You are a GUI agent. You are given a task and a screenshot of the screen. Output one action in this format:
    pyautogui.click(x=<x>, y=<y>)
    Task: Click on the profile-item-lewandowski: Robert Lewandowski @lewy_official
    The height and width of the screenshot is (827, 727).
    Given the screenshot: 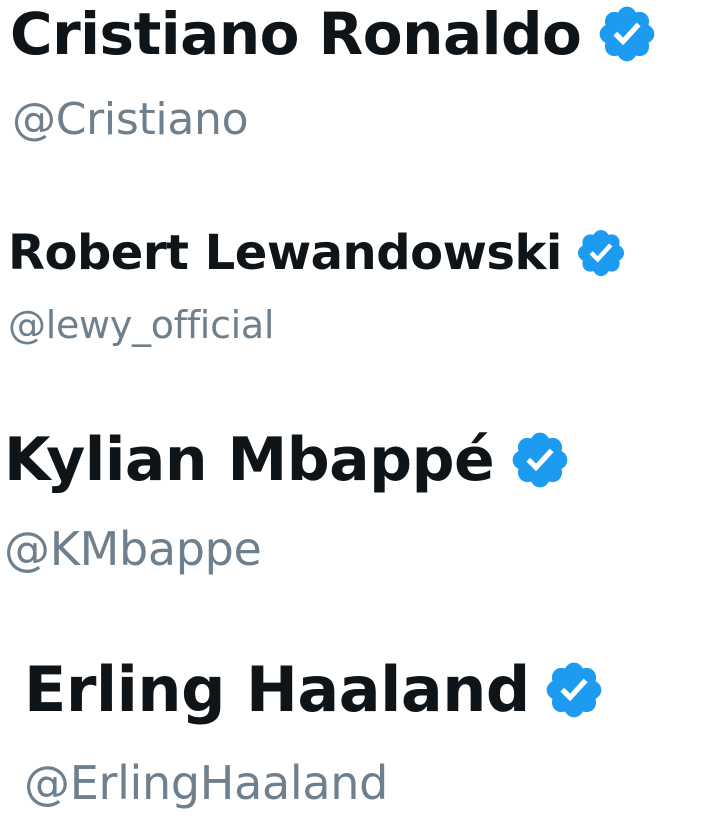 What is the action you would take?
    pyautogui.click(x=318, y=285)
    